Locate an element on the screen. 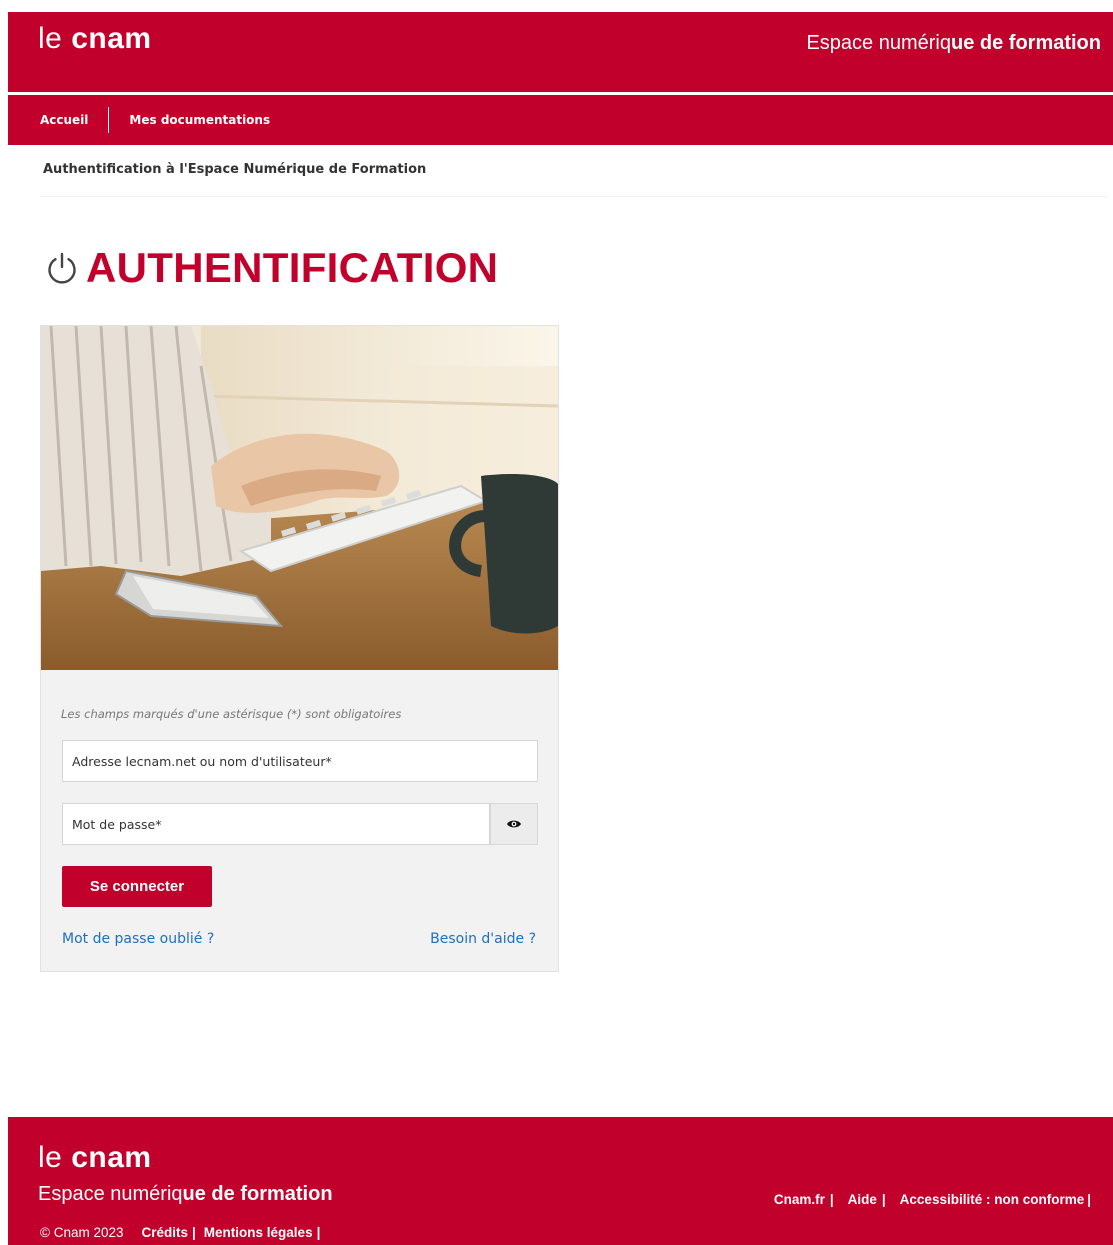  footer-cnam-logo: le cnam is located at coordinates (95, 1158).